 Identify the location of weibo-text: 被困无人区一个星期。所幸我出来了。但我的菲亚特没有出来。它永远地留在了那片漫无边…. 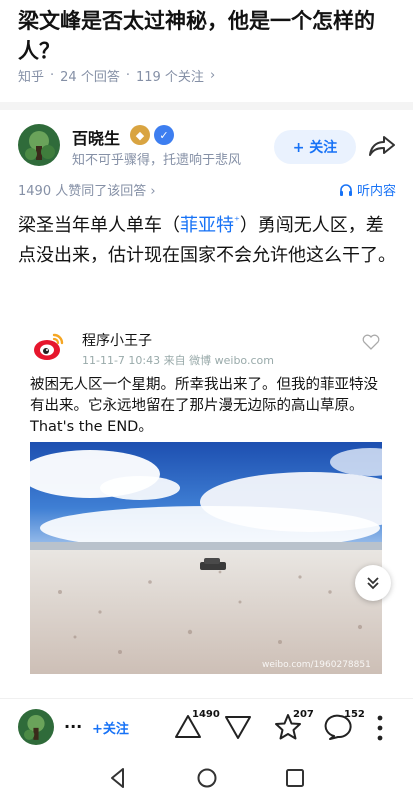
(204, 406).